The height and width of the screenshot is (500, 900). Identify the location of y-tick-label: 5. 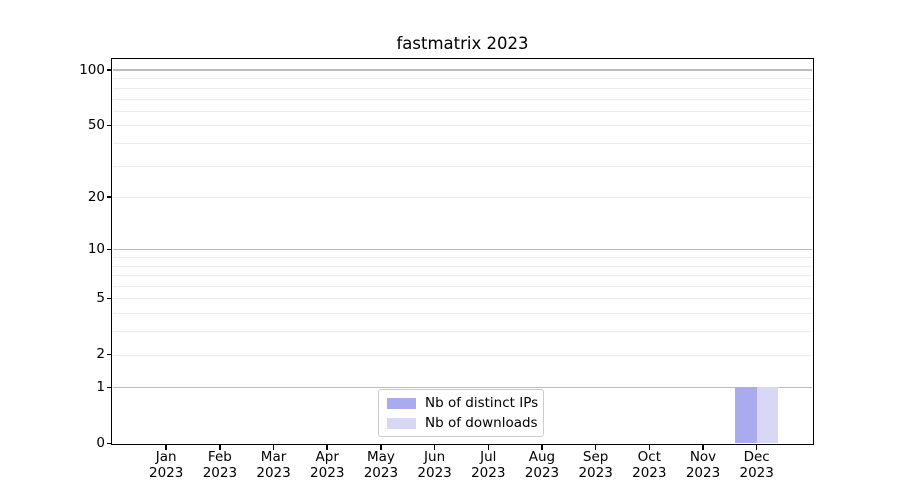
(100, 297).